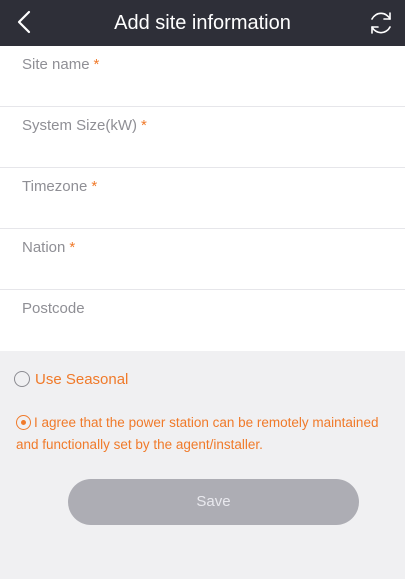 This screenshot has height=579, width=405. I want to click on nation-input, so click(205, 274).